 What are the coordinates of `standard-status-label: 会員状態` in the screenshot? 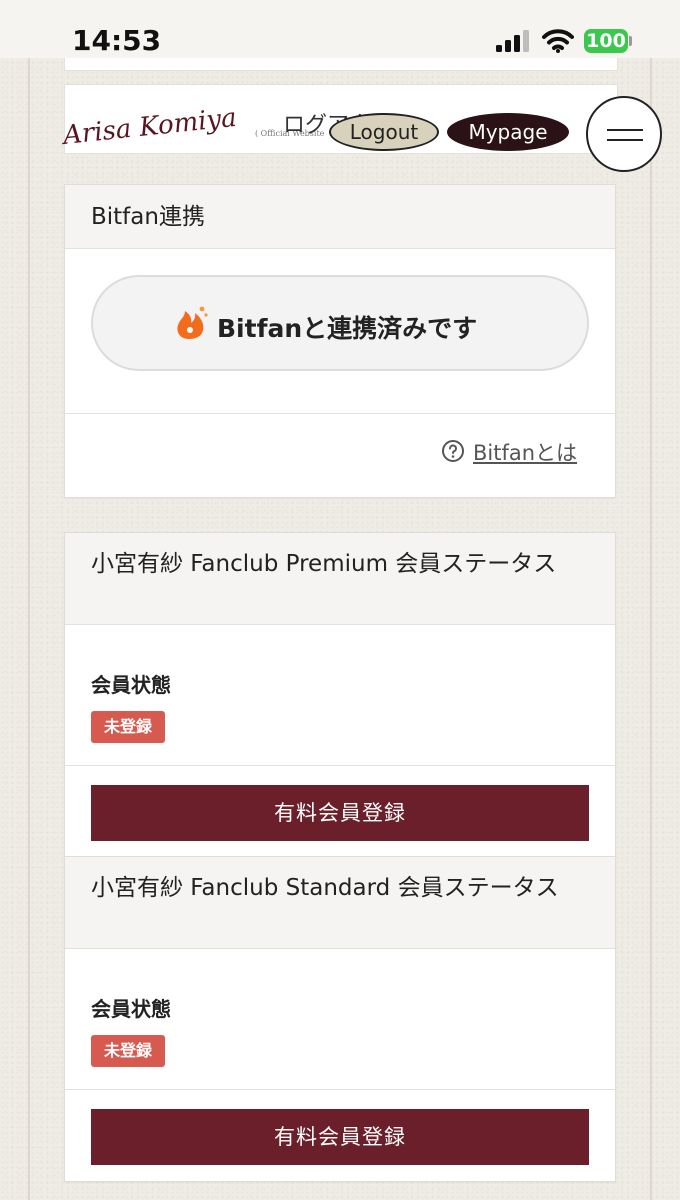 It's located at (131, 1009).